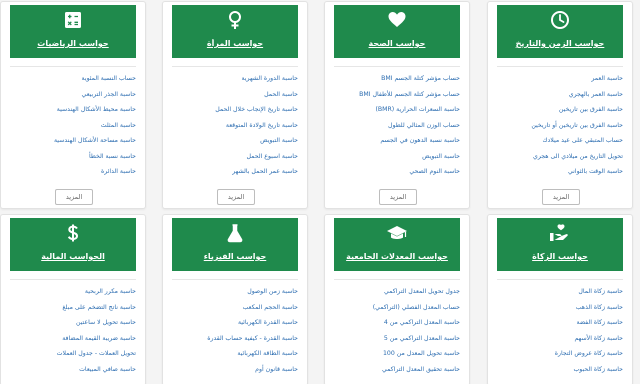  What do you see at coordinates (397, 339) in the screenshot?
I see `list-item-link: حاسبة المعدل التراكمي من 5` at bounding box center [397, 339].